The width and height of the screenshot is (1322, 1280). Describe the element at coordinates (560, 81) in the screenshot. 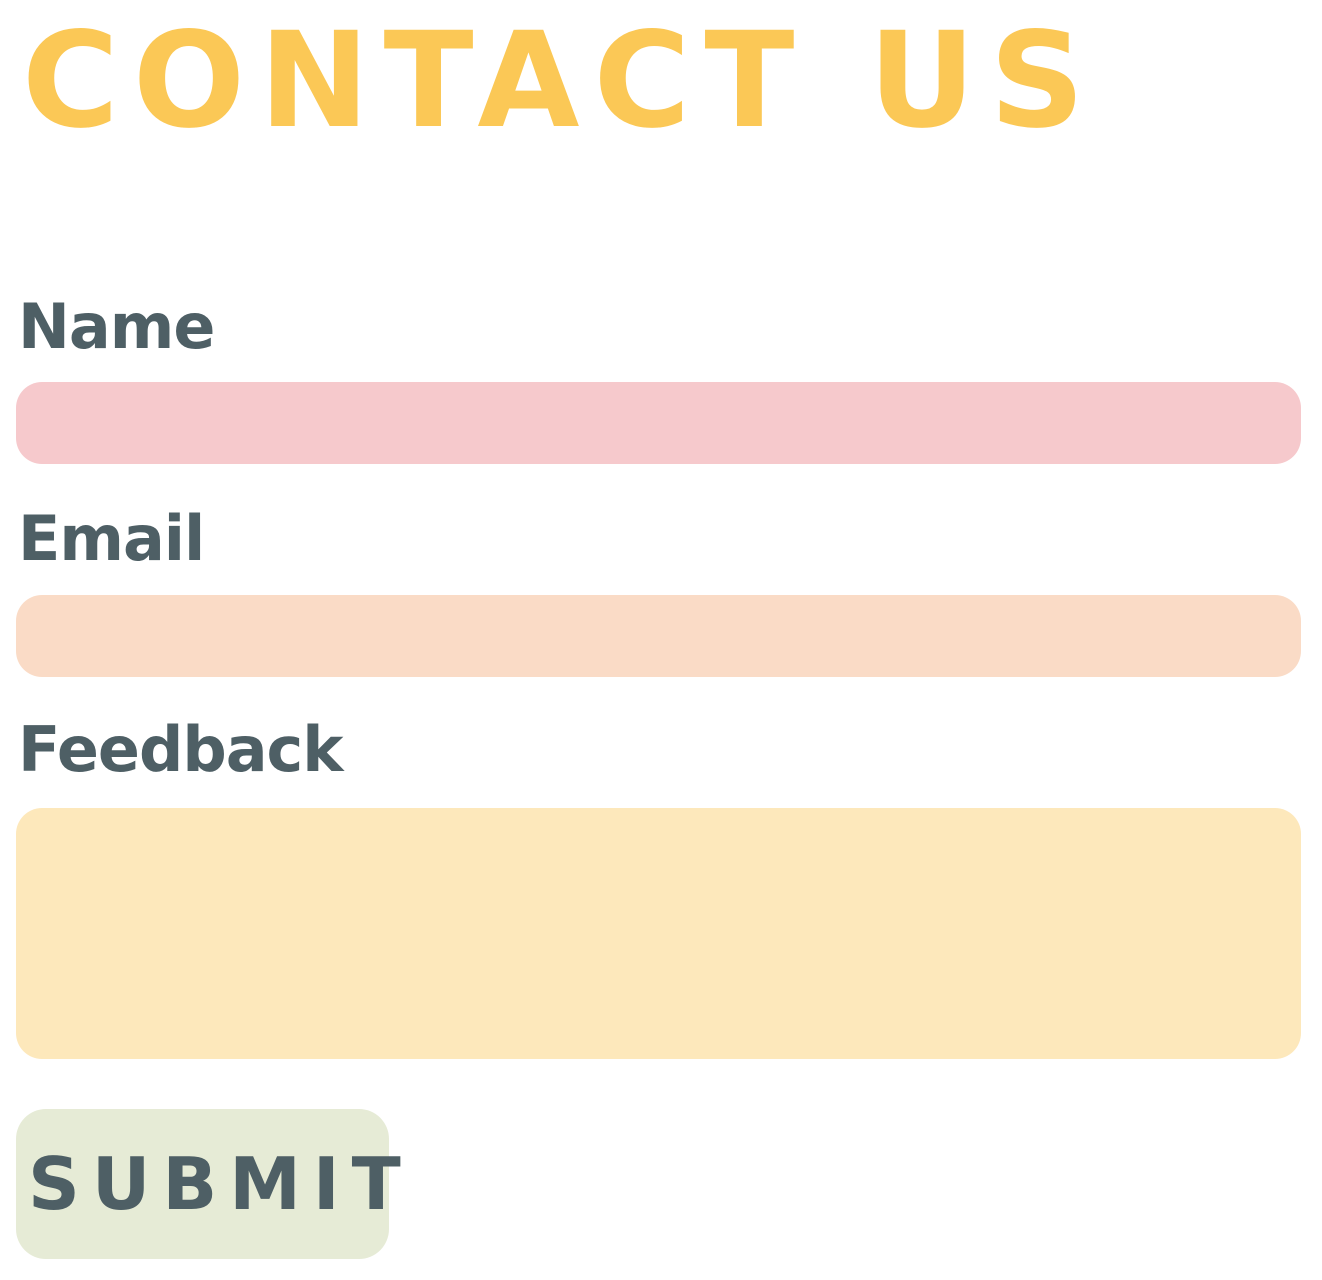

I see `page-title: CONTACT US` at that location.